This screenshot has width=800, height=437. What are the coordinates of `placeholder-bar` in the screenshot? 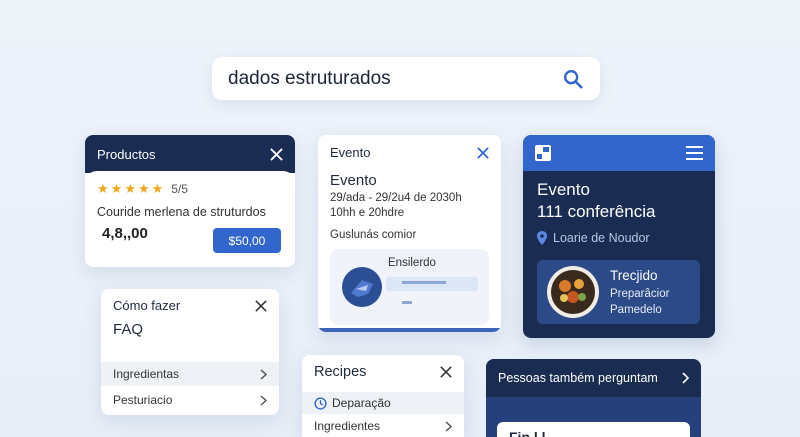 It's located at (432, 284).